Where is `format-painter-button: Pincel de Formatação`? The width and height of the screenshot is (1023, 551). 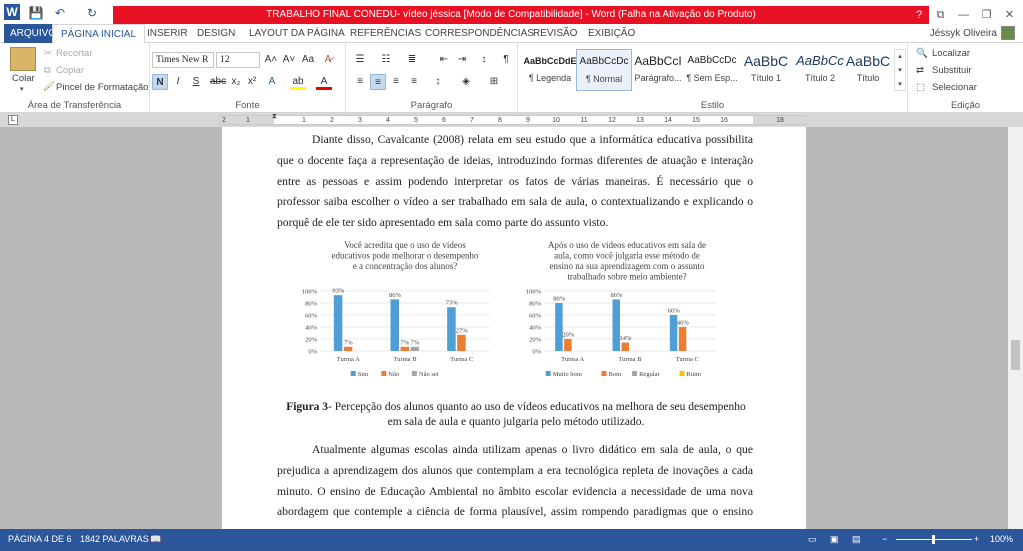
format-painter-button: Pincel de Formatação is located at coordinates (102, 87).